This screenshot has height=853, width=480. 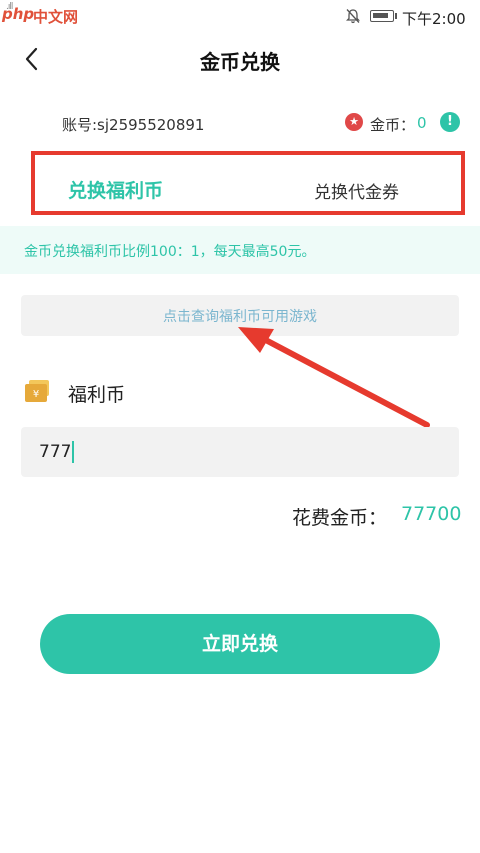 I want to click on query-games-label: 点击查询福利币可用游戏, so click(x=240, y=317).